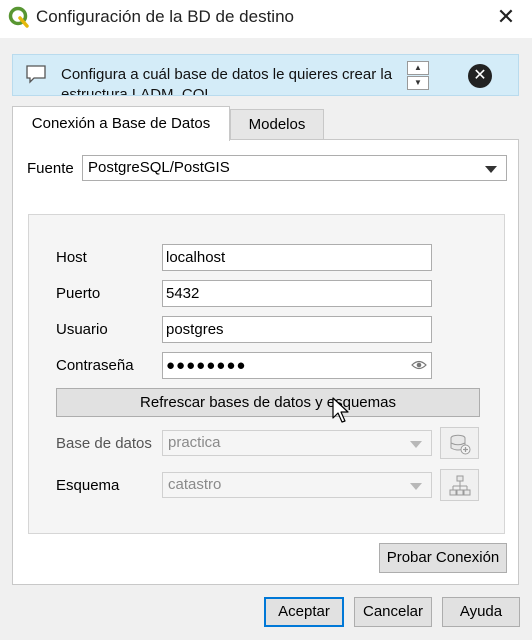 The height and width of the screenshot is (640, 532). Describe the element at coordinates (297, 293) in the screenshot. I see `port-input: 5432` at that location.